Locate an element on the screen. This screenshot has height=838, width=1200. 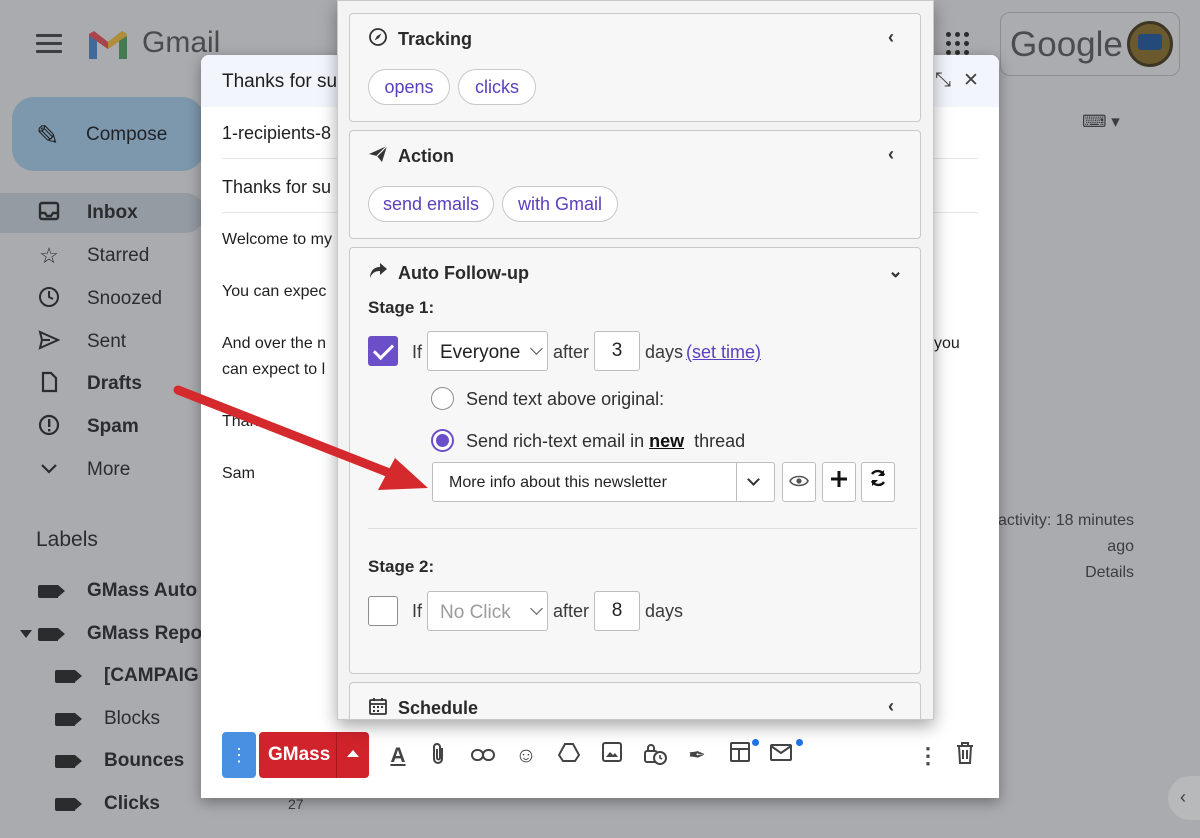
pencil-icon: ✎ is located at coordinates (48, 135).